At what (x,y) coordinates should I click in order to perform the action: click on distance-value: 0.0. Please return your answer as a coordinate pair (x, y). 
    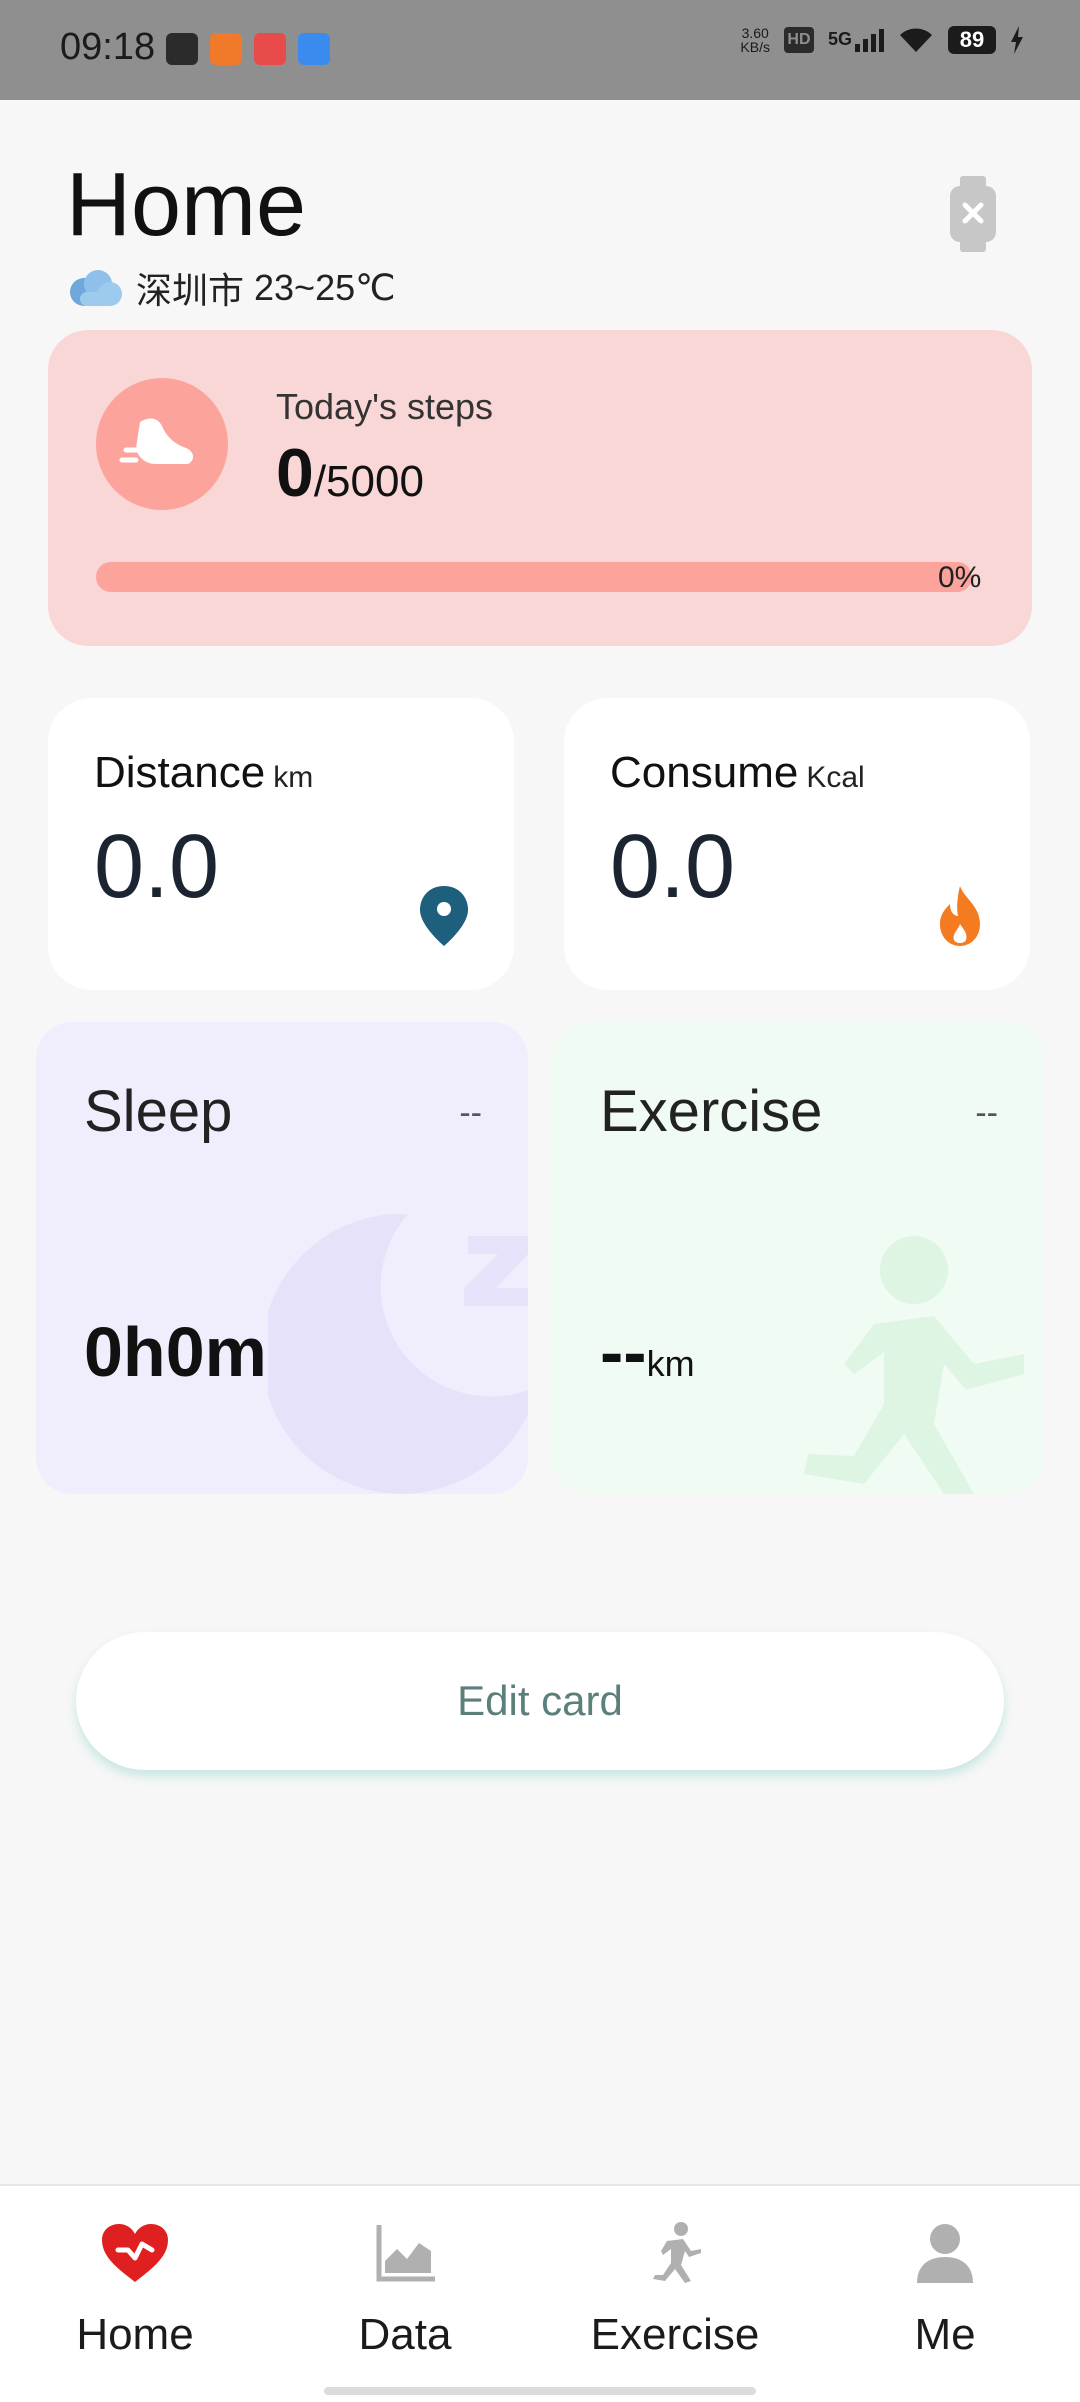
    Looking at the image, I should click on (157, 867).